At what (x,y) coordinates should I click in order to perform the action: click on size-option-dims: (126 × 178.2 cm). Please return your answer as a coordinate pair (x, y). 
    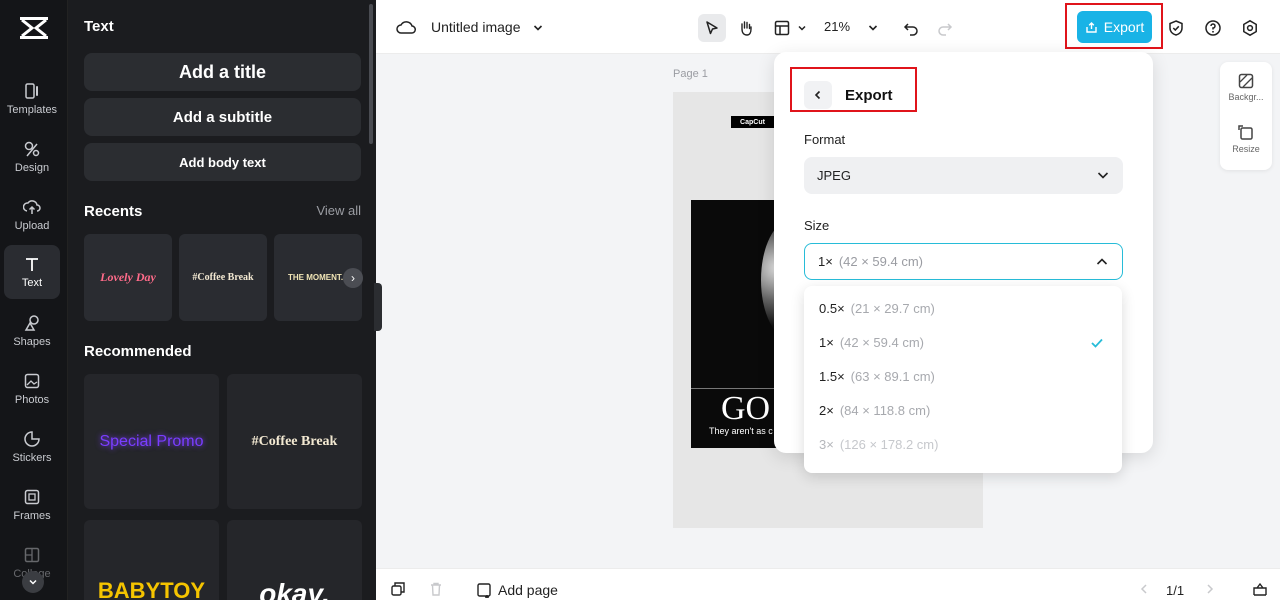
    Looking at the image, I should click on (889, 444).